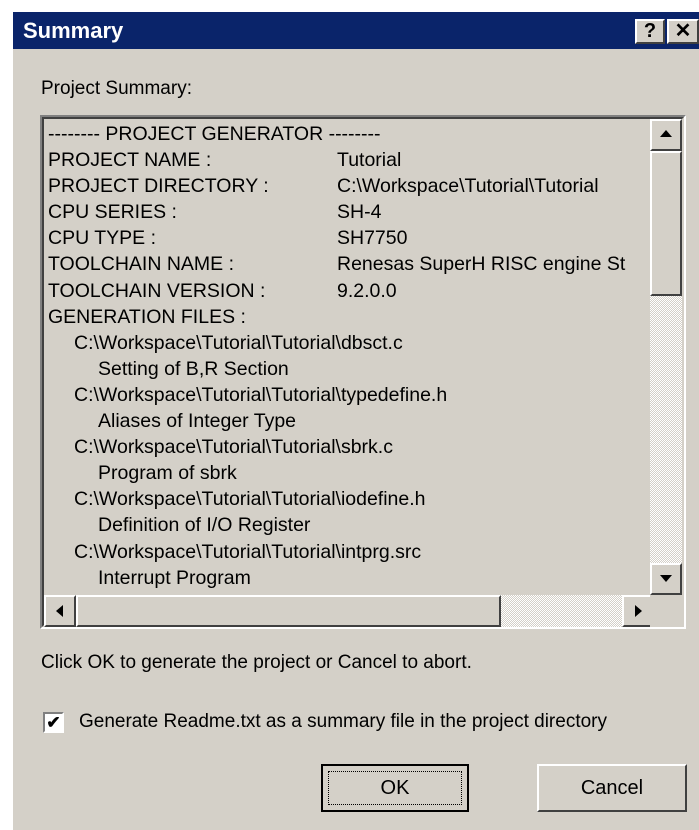  I want to click on file-desc-row: Aliases of Integer Type, so click(351, 421).